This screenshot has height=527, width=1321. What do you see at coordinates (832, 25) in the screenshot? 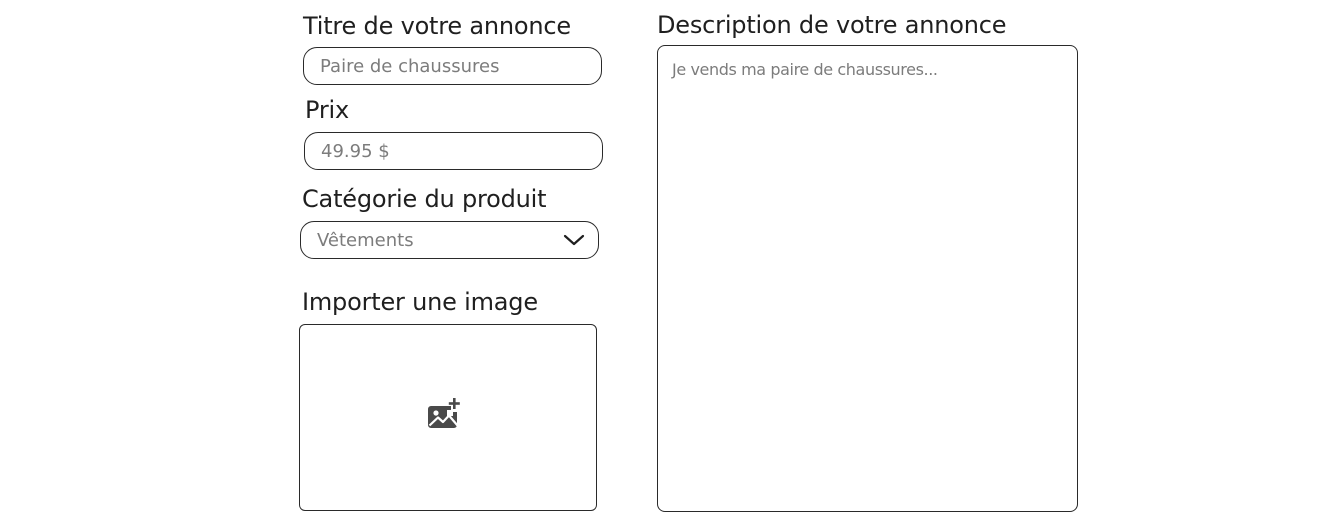
I see `description-label: Description de votre annonce` at bounding box center [832, 25].